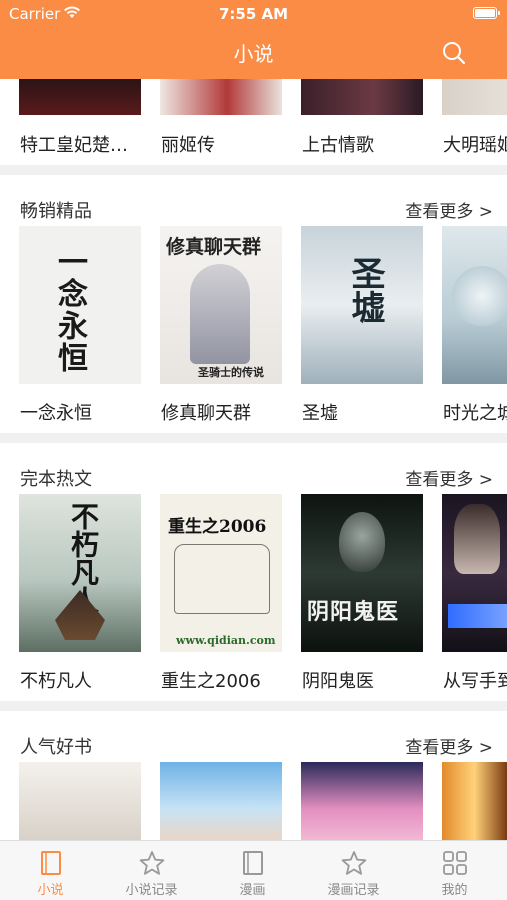 The image size is (507, 900). I want to click on tab-novel: 小说, so click(50, 870).